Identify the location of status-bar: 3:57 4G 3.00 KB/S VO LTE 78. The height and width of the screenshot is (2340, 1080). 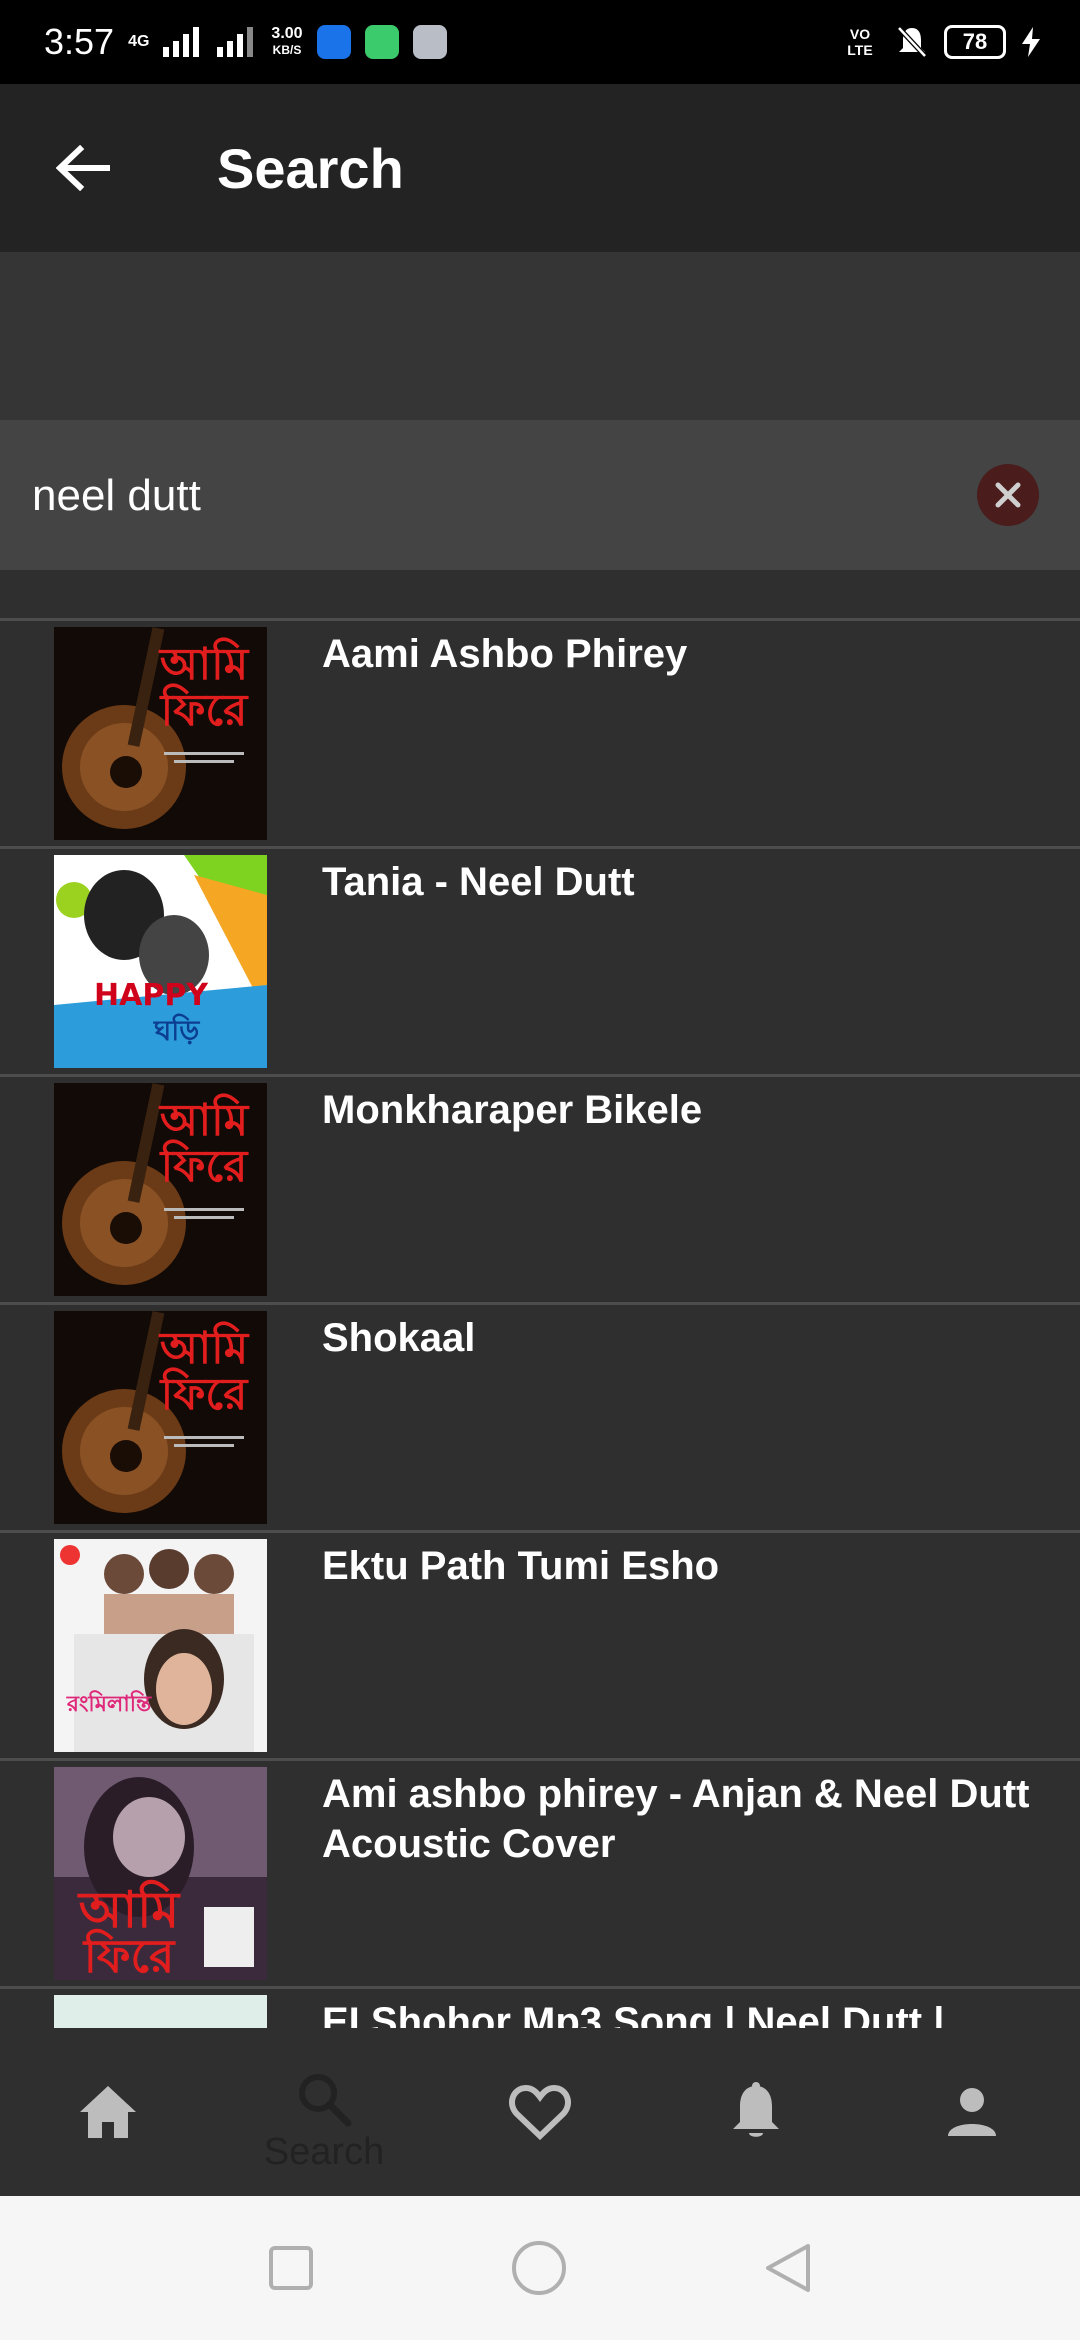
(540, 42).